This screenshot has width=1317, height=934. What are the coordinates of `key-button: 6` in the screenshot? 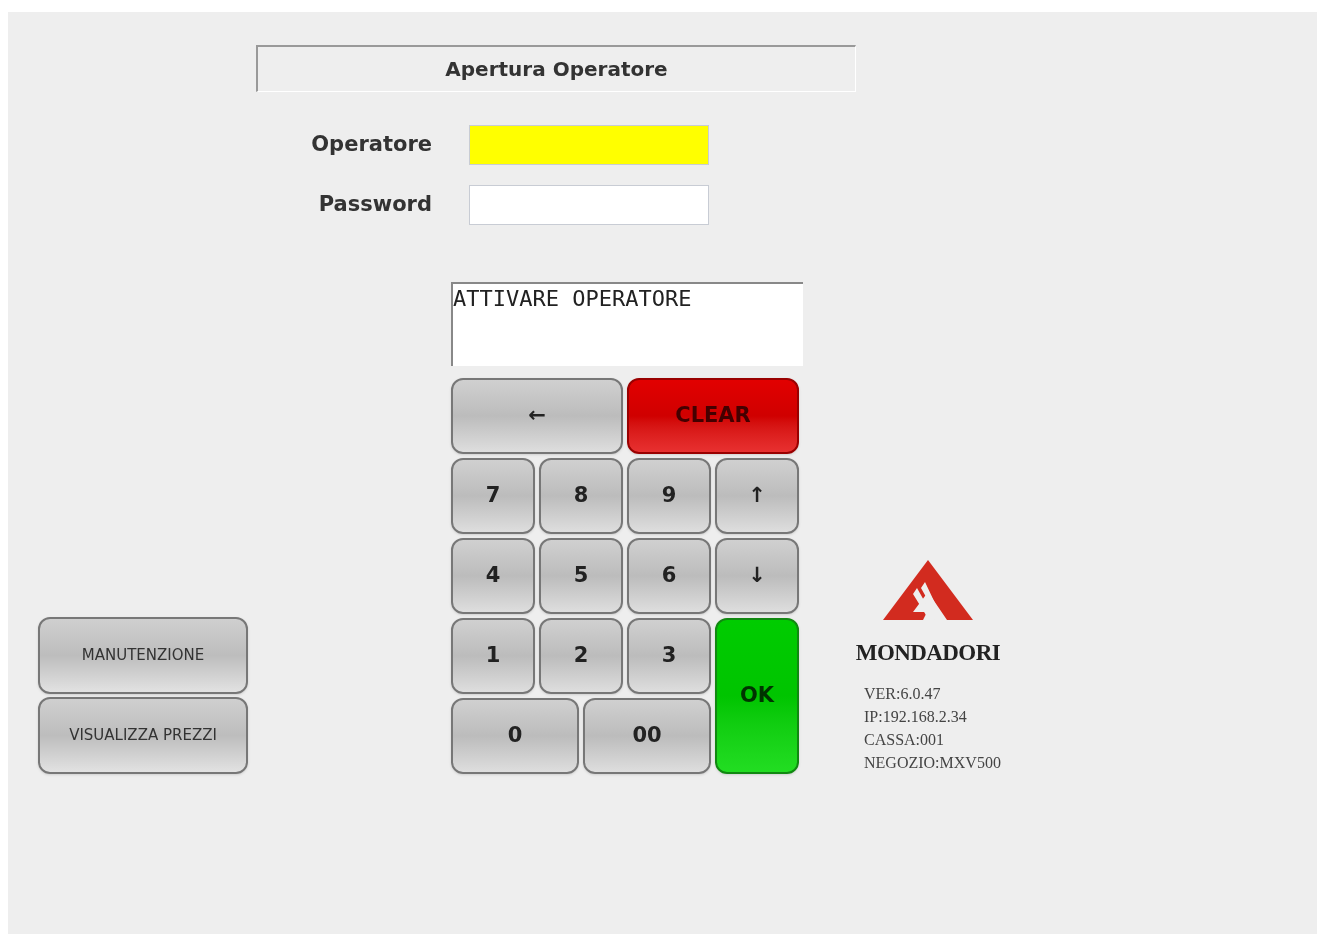 It's located at (669, 576).